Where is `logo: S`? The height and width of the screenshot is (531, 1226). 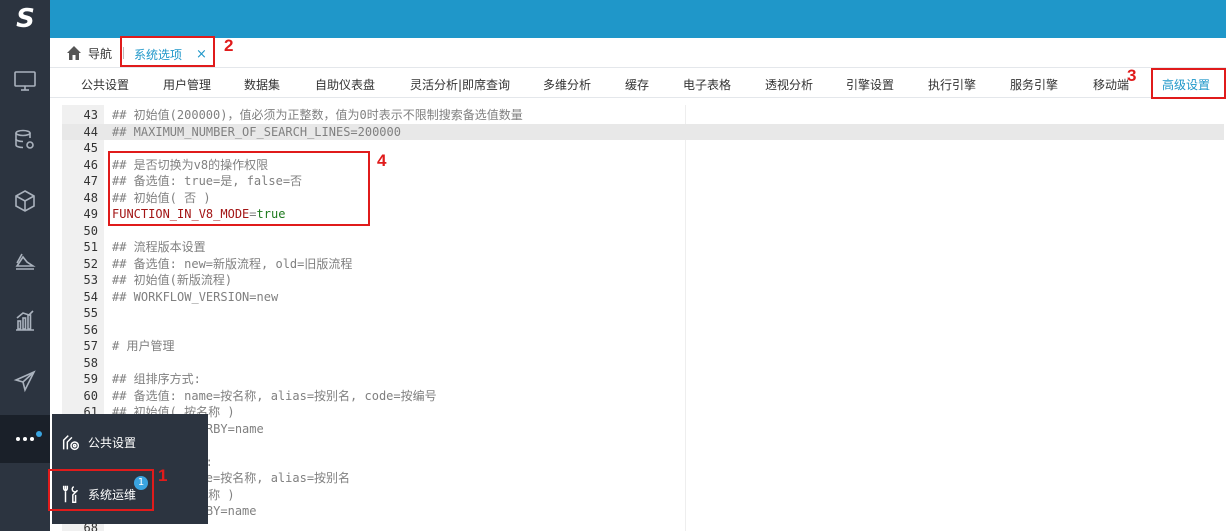 logo: S is located at coordinates (25, 19).